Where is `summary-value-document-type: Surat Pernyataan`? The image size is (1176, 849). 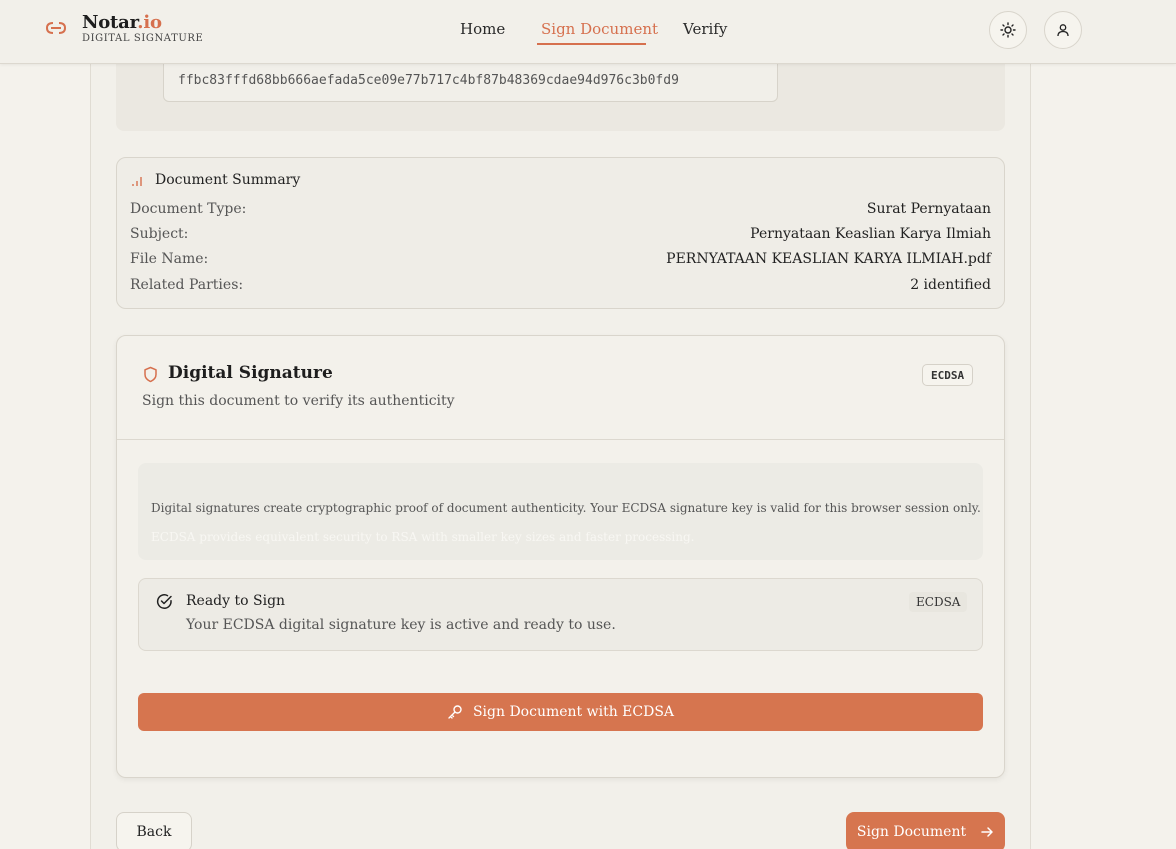
summary-value-document-type: Surat Pernyataan is located at coordinates (928, 209).